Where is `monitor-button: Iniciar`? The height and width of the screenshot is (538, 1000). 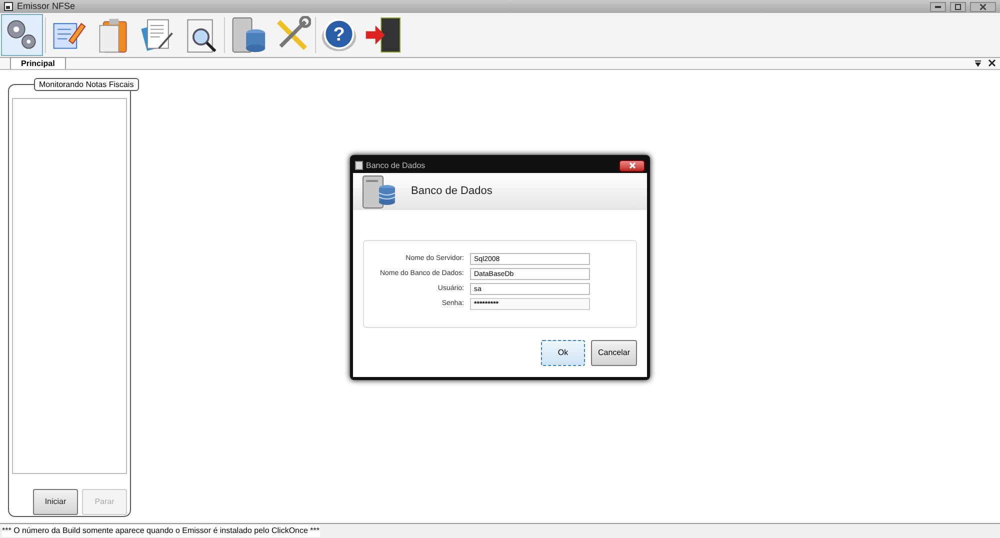
monitor-button: Iniciar is located at coordinates (55, 502).